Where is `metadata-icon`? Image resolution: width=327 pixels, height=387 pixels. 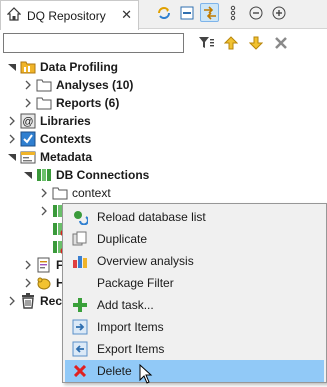
metadata-icon is located at coordinates (28, 157).